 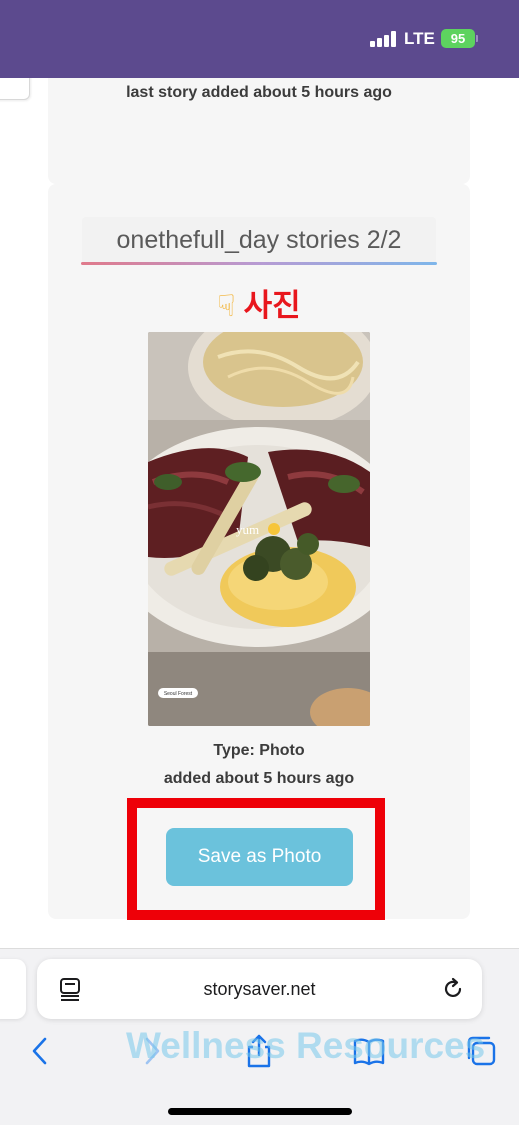 I want to click on battery-level: 95, so click(x=458, y=38).